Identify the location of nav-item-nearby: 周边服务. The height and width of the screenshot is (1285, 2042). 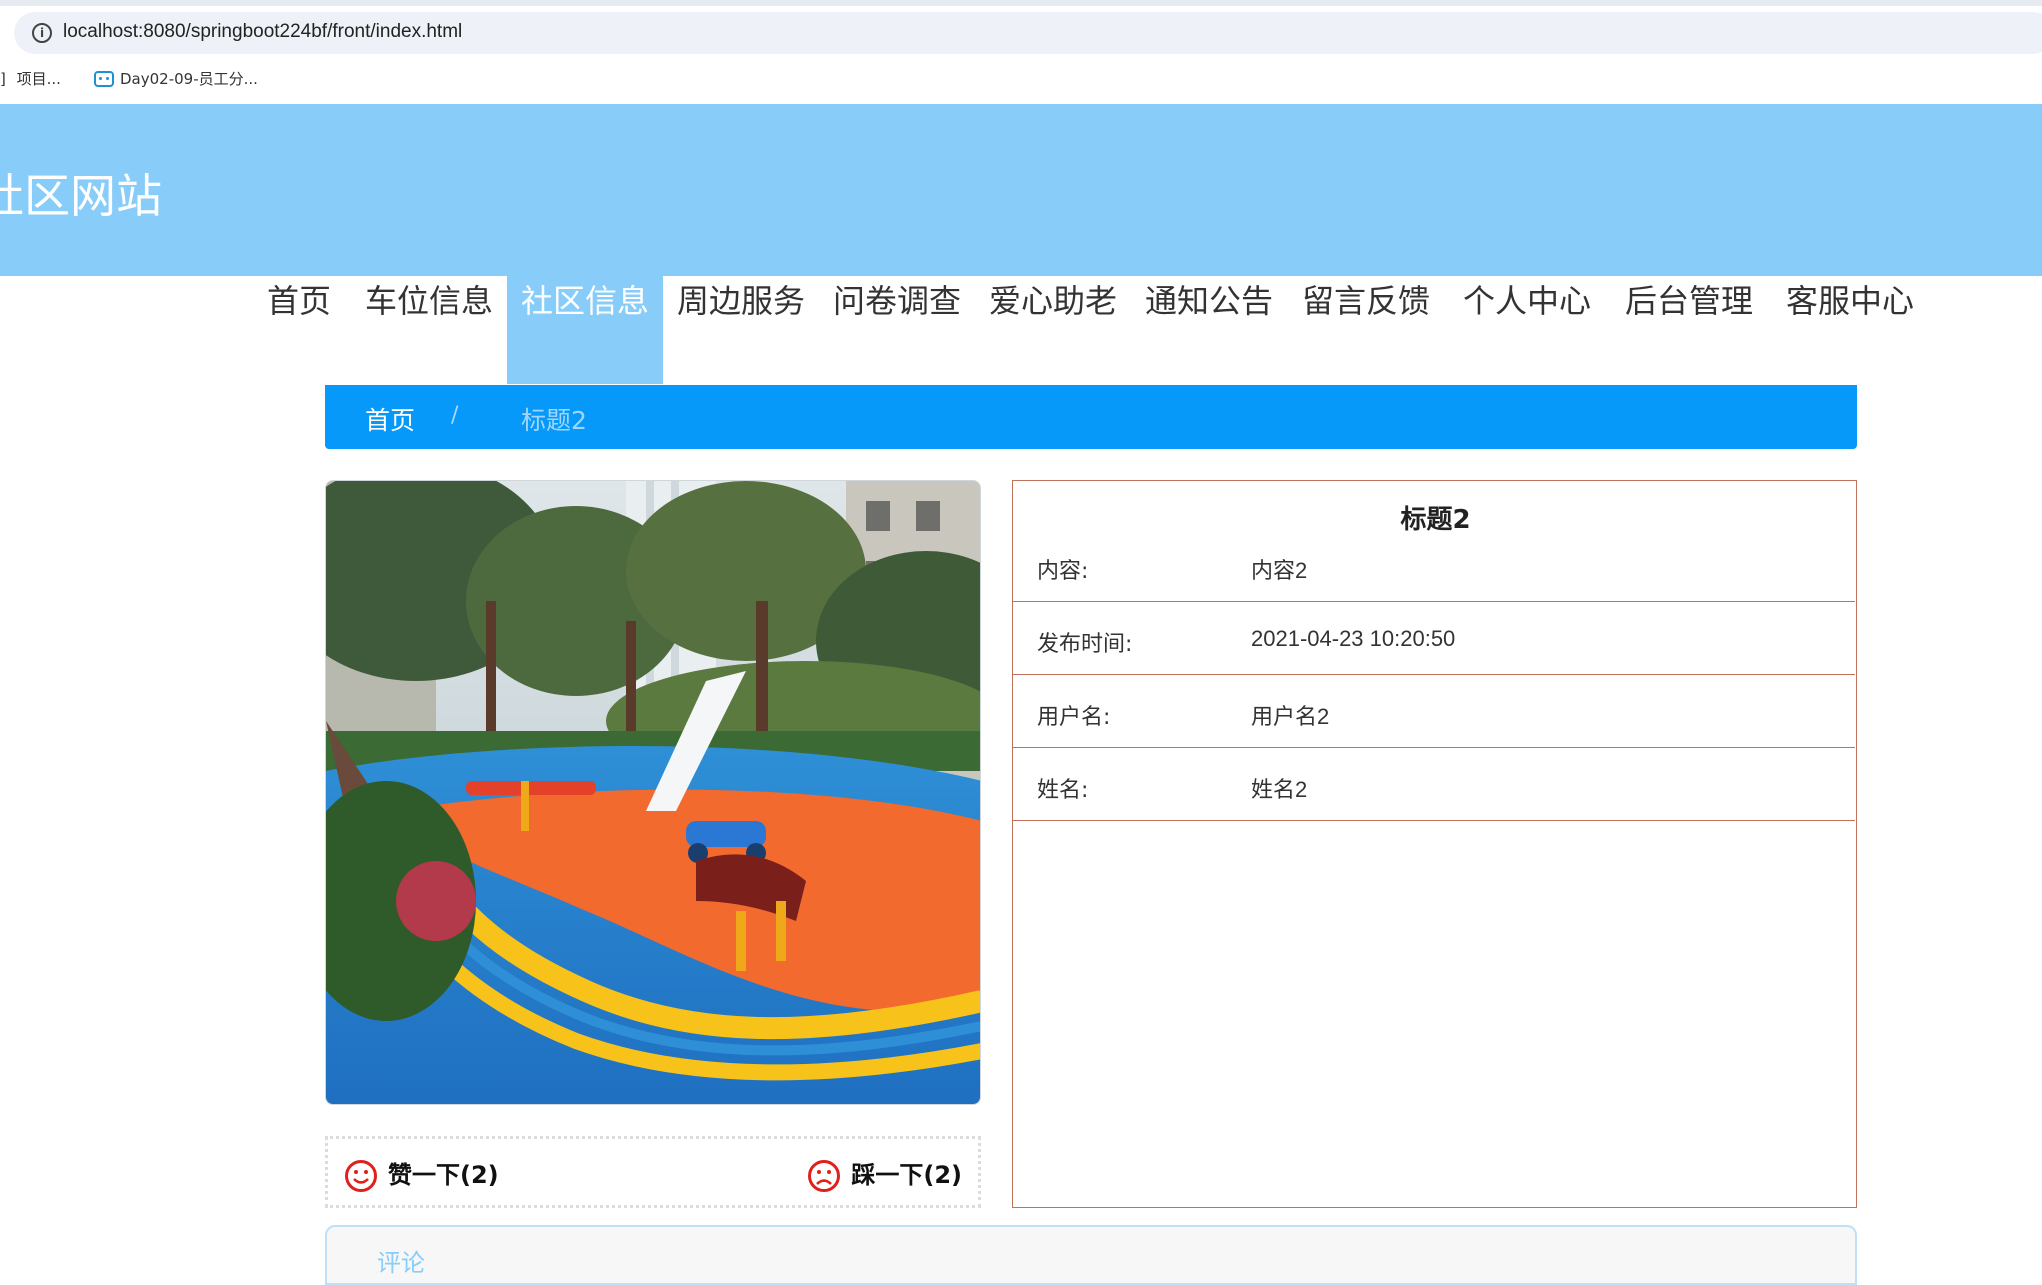
(741, 330).